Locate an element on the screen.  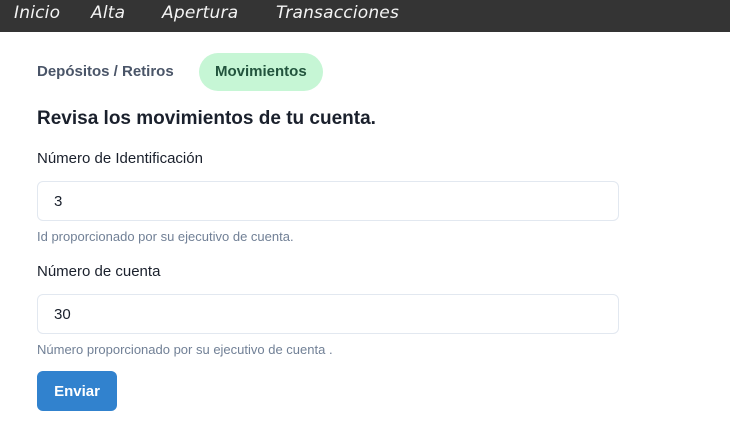
nav-item-inicio: Inicio is located at coordinates (37, 13).